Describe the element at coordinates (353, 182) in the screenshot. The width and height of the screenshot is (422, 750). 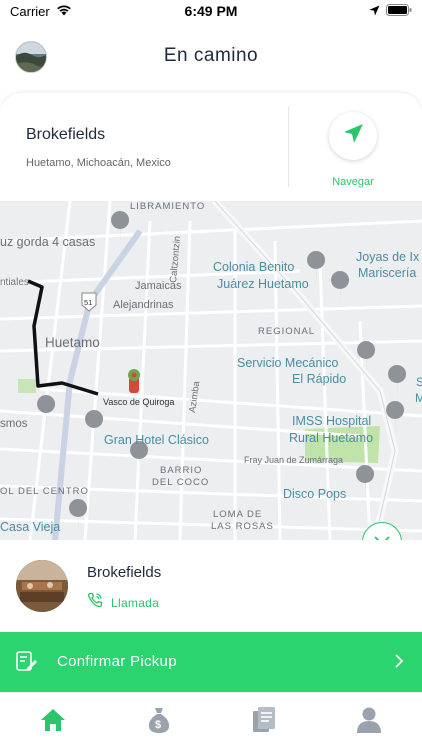
I see `navigate-label: Navegar` at that location.